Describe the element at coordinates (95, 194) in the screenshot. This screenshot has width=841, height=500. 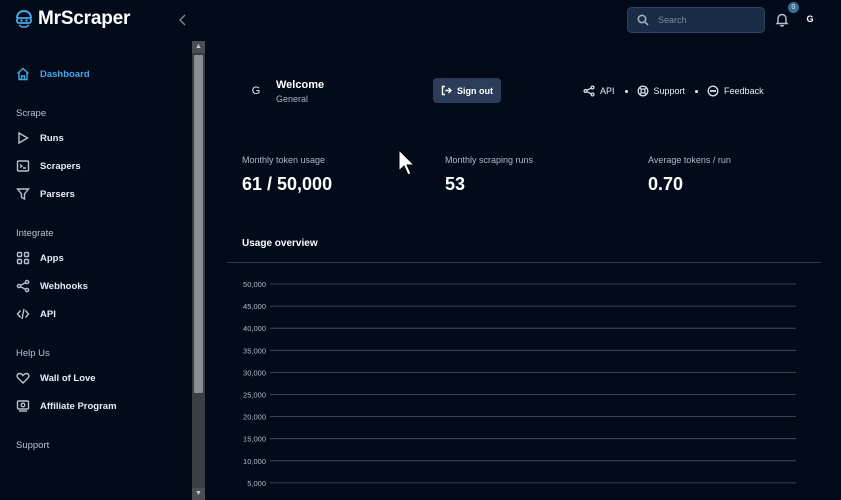
I see `sidebar-item-parsers: Parsers` at that location.